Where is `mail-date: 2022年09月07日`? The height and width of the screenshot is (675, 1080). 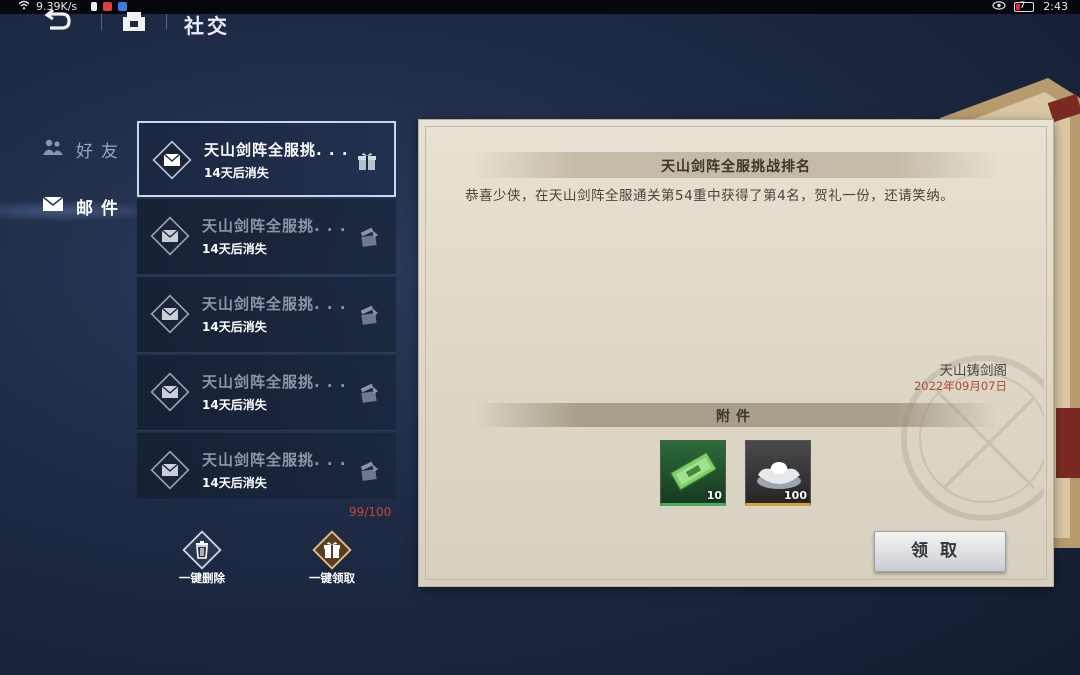 mail-date: 2022年09月07日 is located at coordinates (960, 386).